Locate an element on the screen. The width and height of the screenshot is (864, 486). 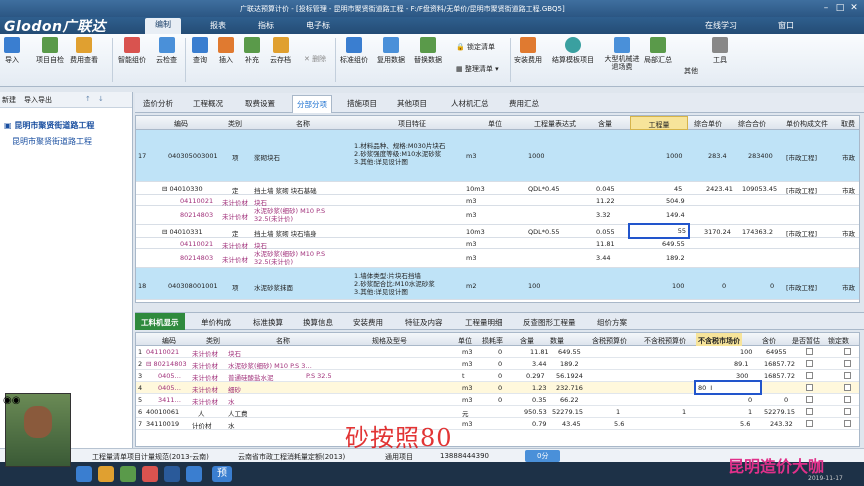
tab-fee-setting: 取费设置 is located at coordinates (260, 103).